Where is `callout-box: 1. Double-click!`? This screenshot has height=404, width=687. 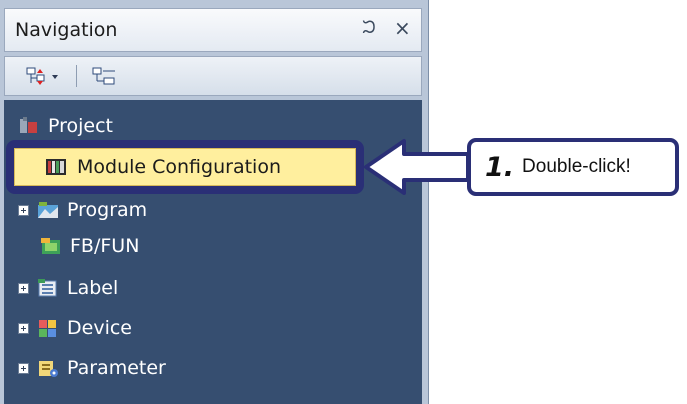
callout-box: 1. Double-click! is located at coordinates (573, 167).